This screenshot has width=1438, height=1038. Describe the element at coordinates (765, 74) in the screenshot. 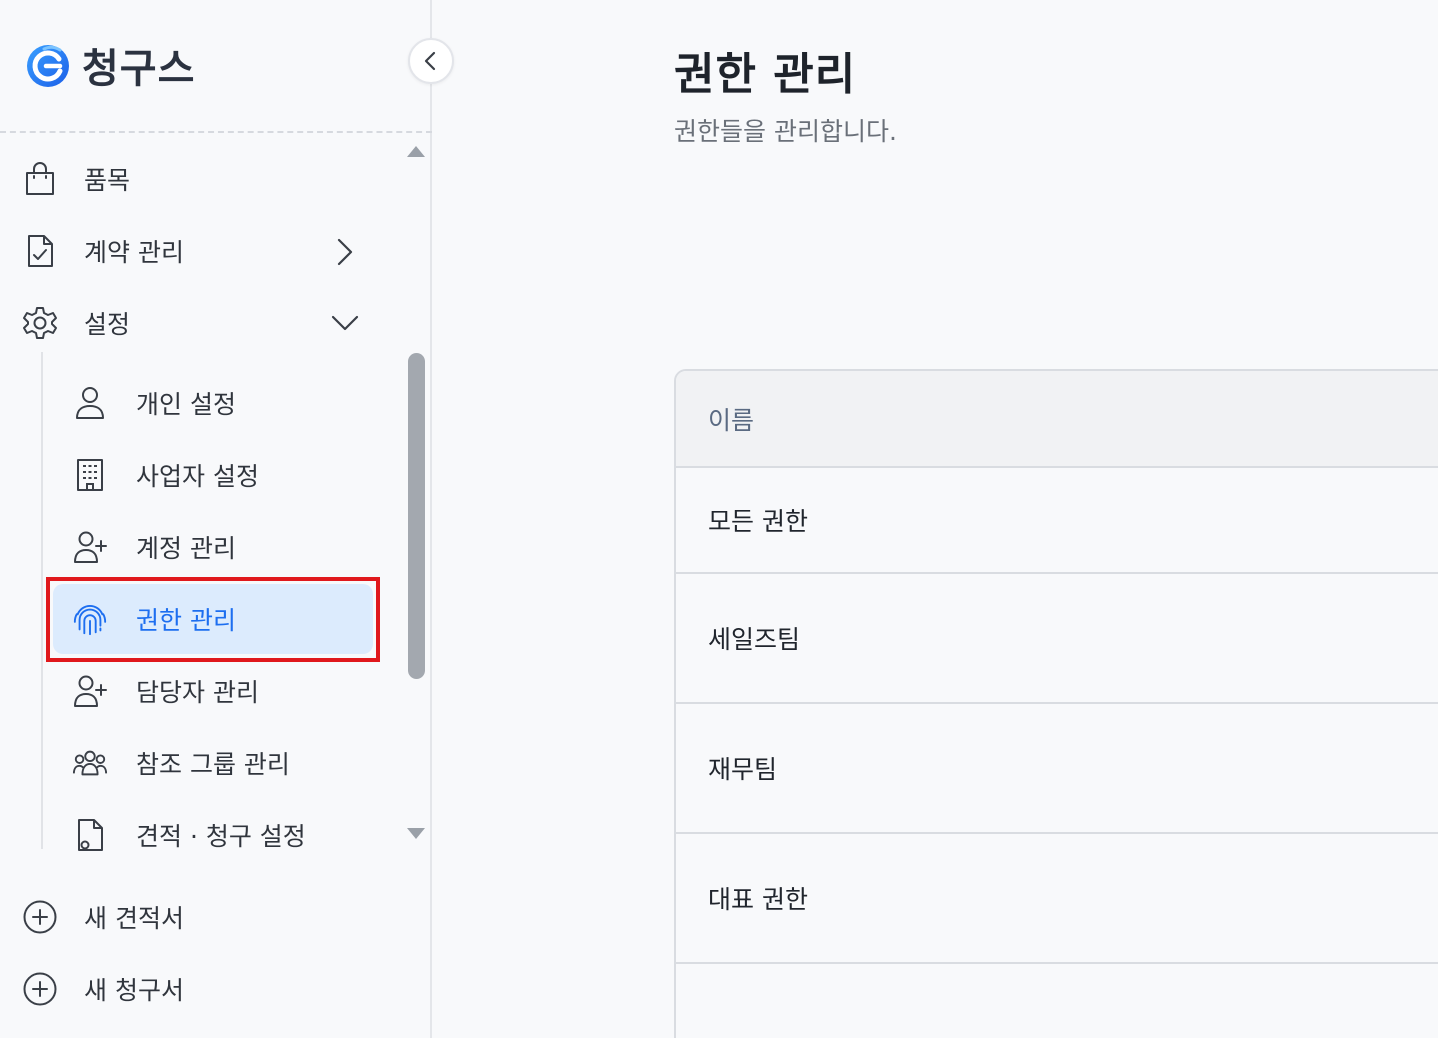

I see `page-title: 권한 관리` at that location.